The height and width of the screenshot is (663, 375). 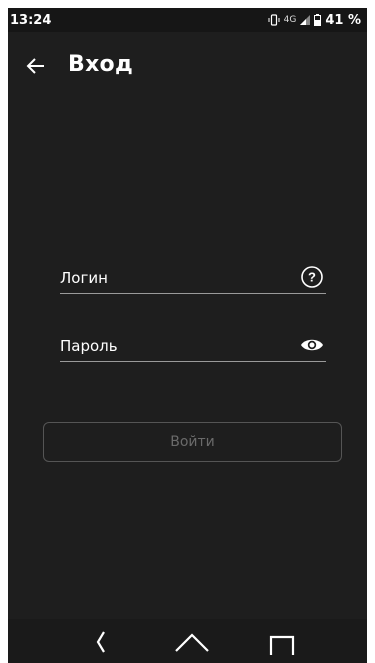 I want to click on nav-recent-icon, so click(x=282, y=642).